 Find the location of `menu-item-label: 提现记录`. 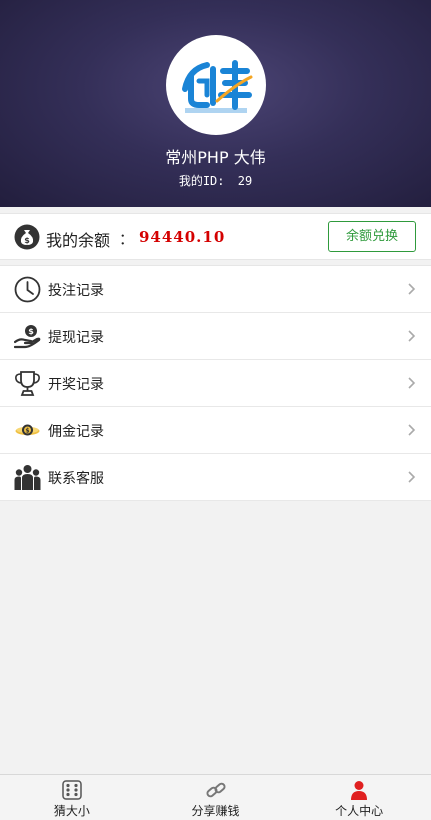

menu-item-label: 提现记录 is located at coordinates (76, 338).